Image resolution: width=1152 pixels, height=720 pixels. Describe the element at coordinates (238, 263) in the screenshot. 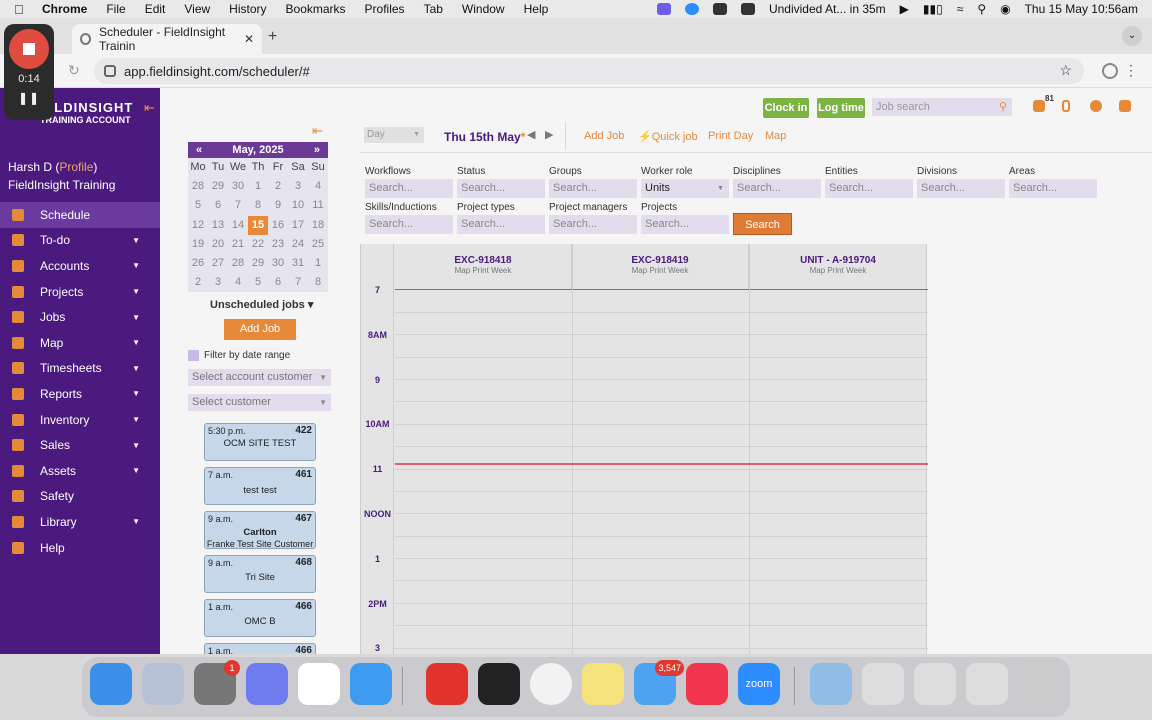

I see `calendar-day: 28` at that location.